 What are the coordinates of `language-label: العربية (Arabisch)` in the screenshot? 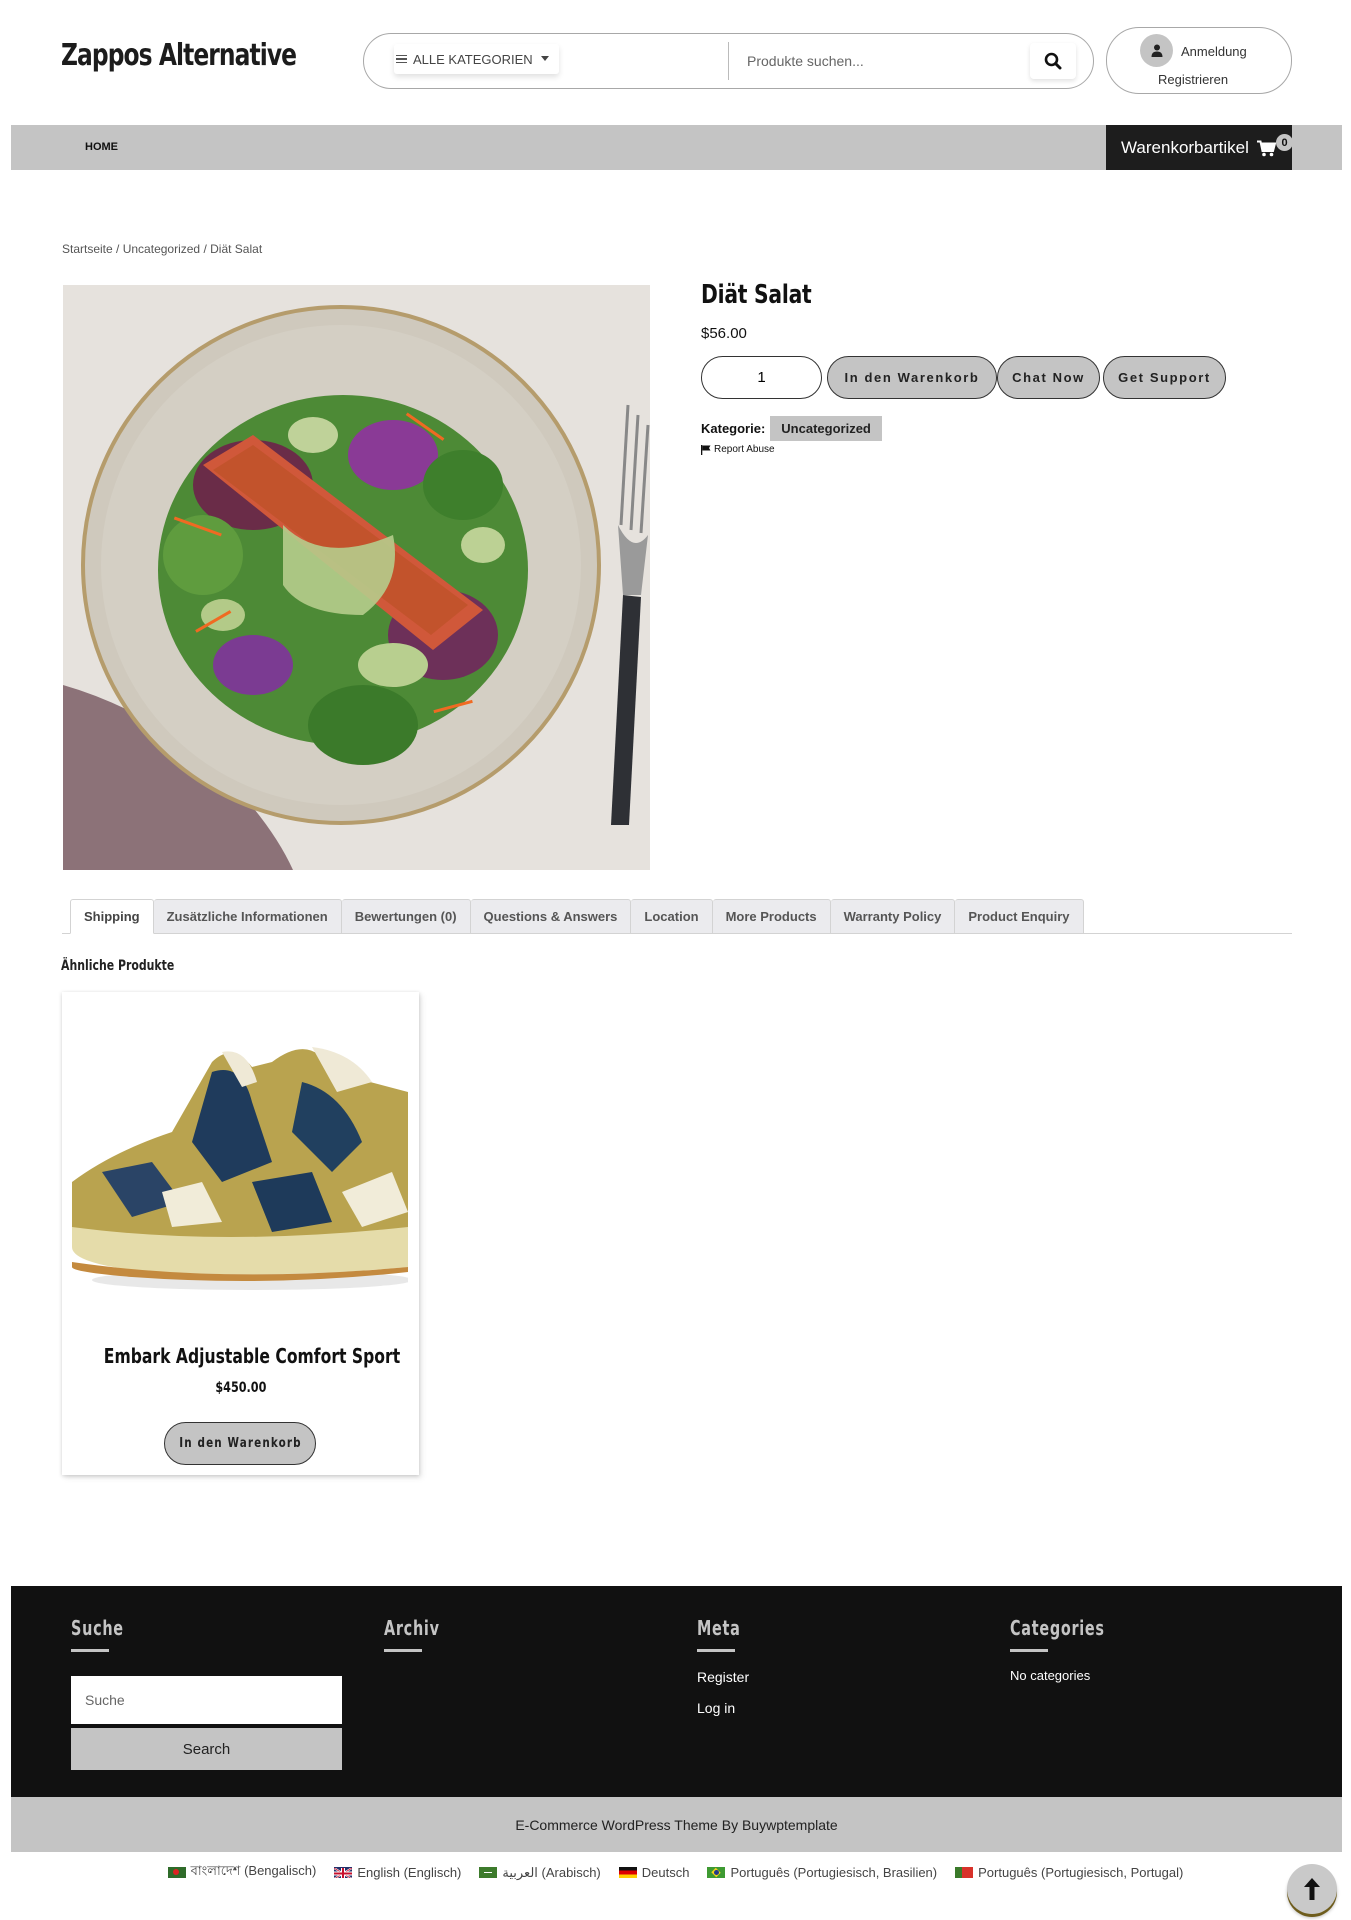 It's located at (551, 1872).